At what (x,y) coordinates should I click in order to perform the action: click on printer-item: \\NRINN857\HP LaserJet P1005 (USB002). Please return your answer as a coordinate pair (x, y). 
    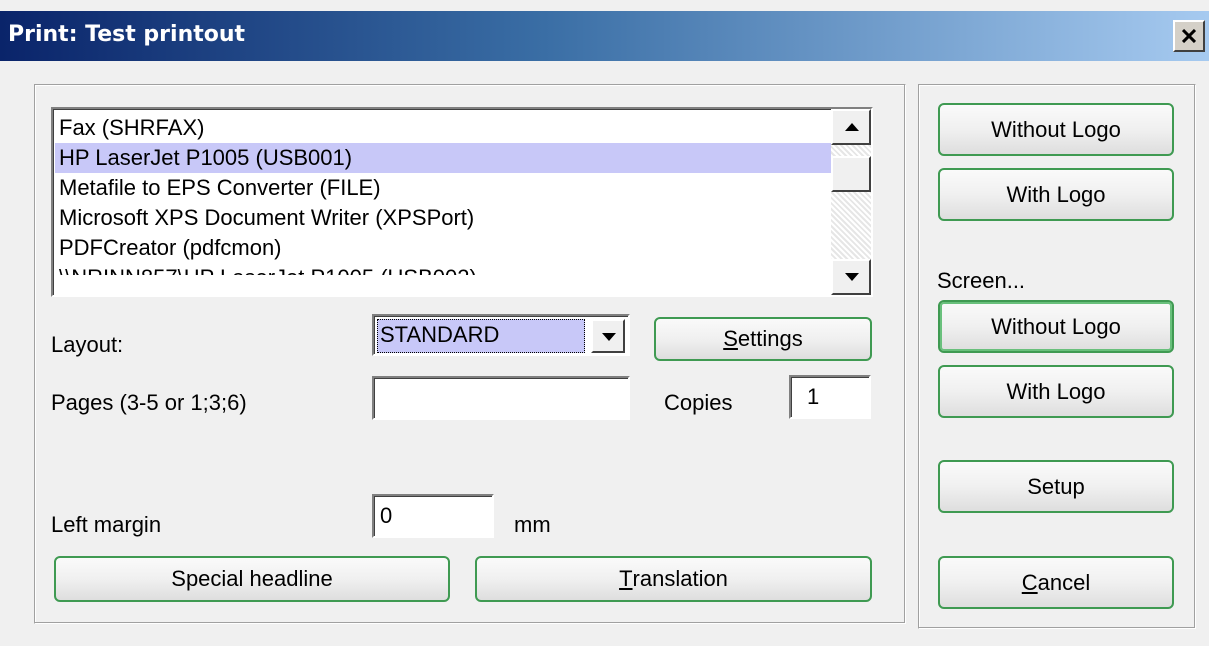
    Looking at the image, I should click on (443, 269).